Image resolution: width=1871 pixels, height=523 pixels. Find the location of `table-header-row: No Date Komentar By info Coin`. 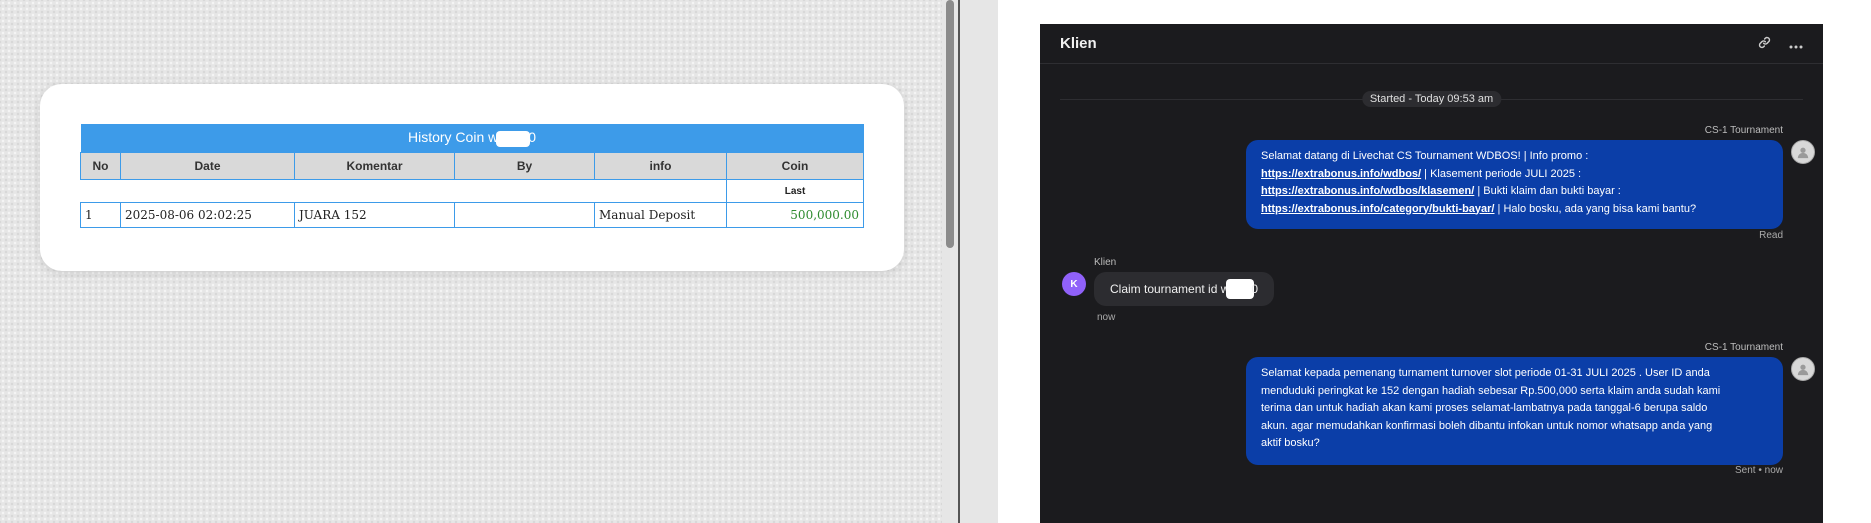

table-header-row: No Date Komentar By info Coin is located at coordinates (472, 166).